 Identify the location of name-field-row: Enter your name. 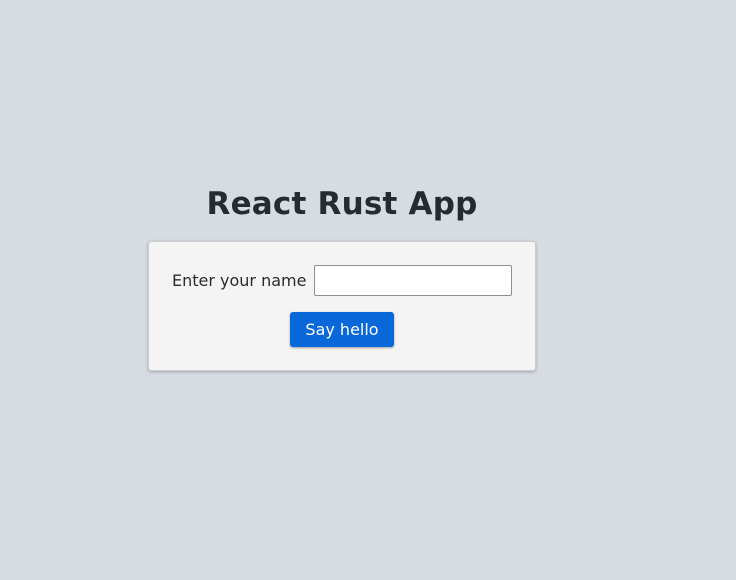
(342, 280).